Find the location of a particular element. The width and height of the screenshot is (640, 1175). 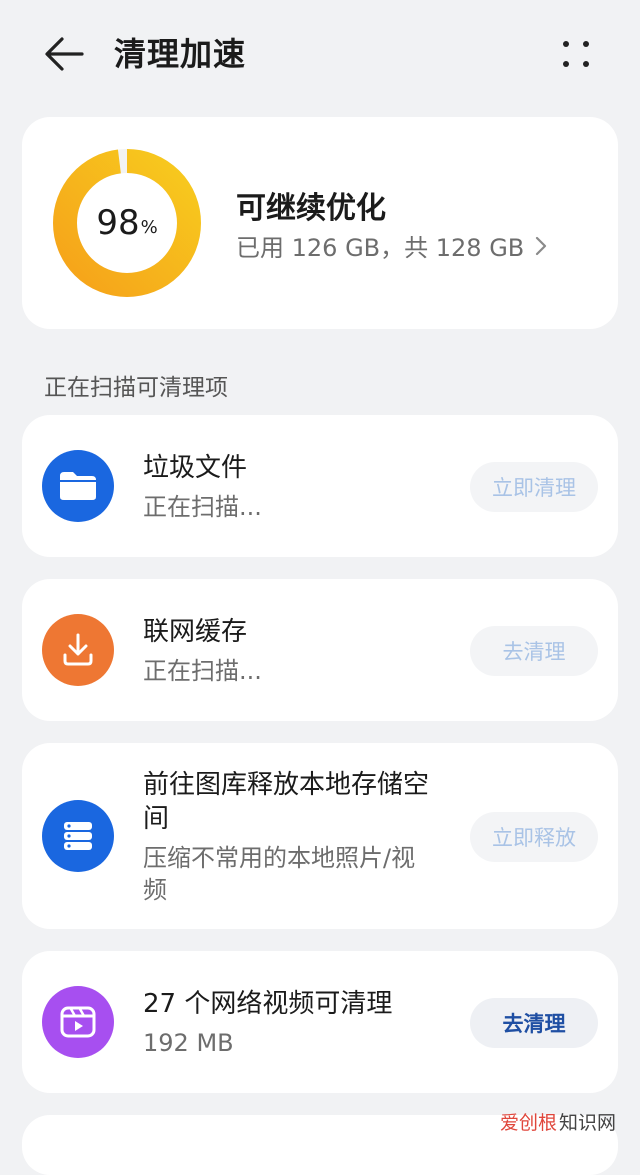

storage-detail-link: 已用 126 GB，共 128 GB is located at coordinates (392, 245).